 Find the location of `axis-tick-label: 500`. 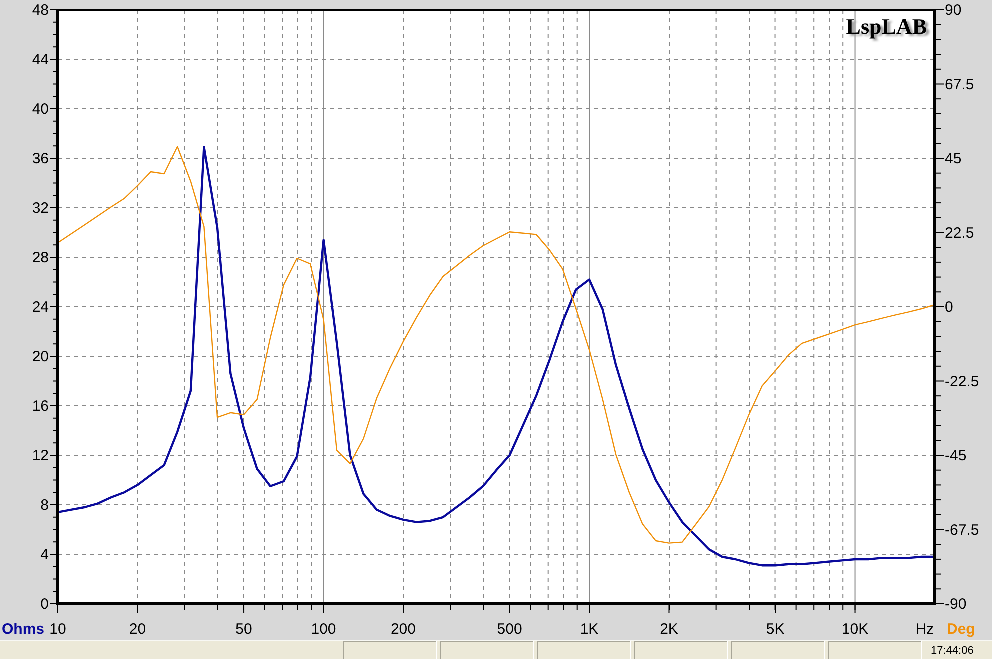

axis-tick-label: 500 is located at coordinates (509, 629).